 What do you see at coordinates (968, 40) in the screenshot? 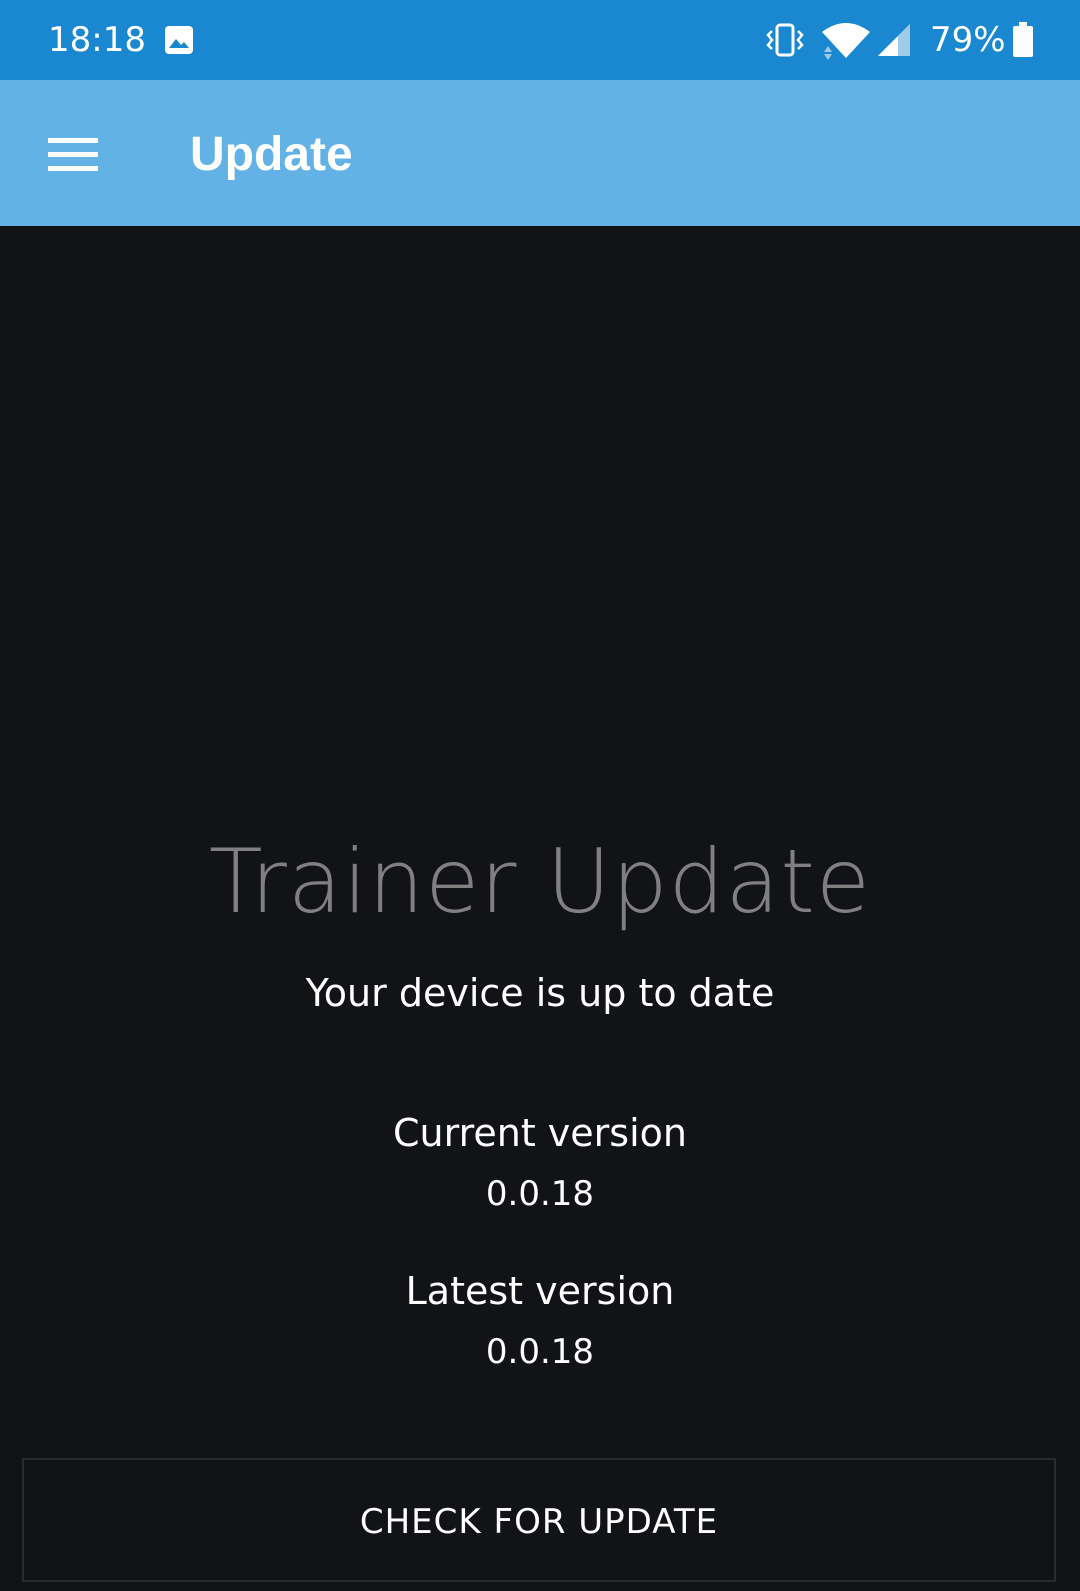
I see `battery-percentage: 79%` at bounding box center [968, 40].